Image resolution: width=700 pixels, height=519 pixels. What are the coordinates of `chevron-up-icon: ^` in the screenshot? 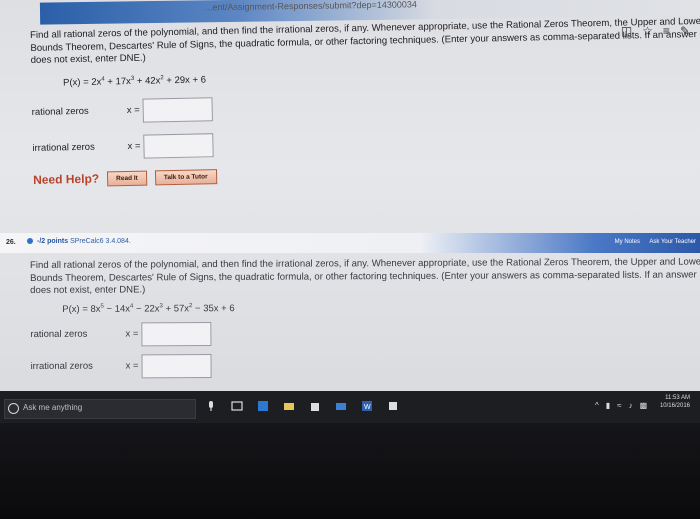 It's located at (597, 405).